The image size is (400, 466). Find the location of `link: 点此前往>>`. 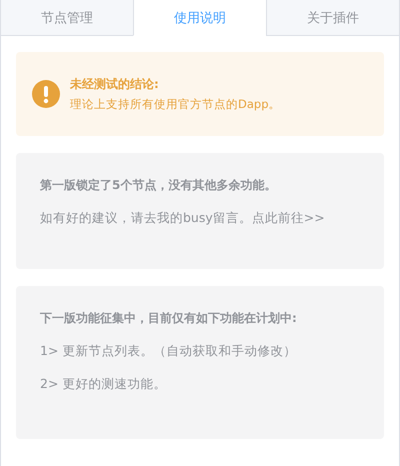

link: 点此前往>> is located at coordinates (288, 217).